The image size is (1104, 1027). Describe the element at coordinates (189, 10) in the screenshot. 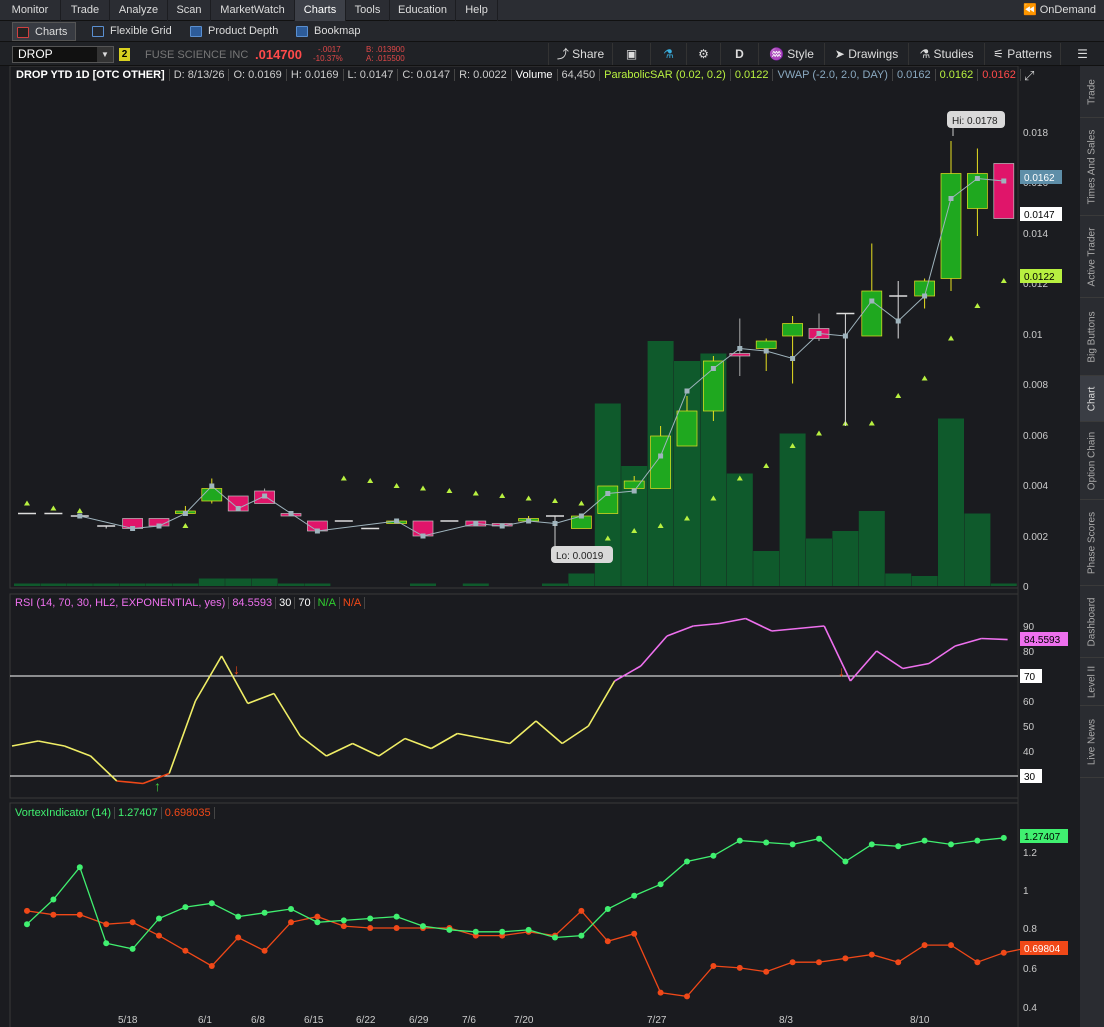

I see `menu-scan: Scan` at that location.